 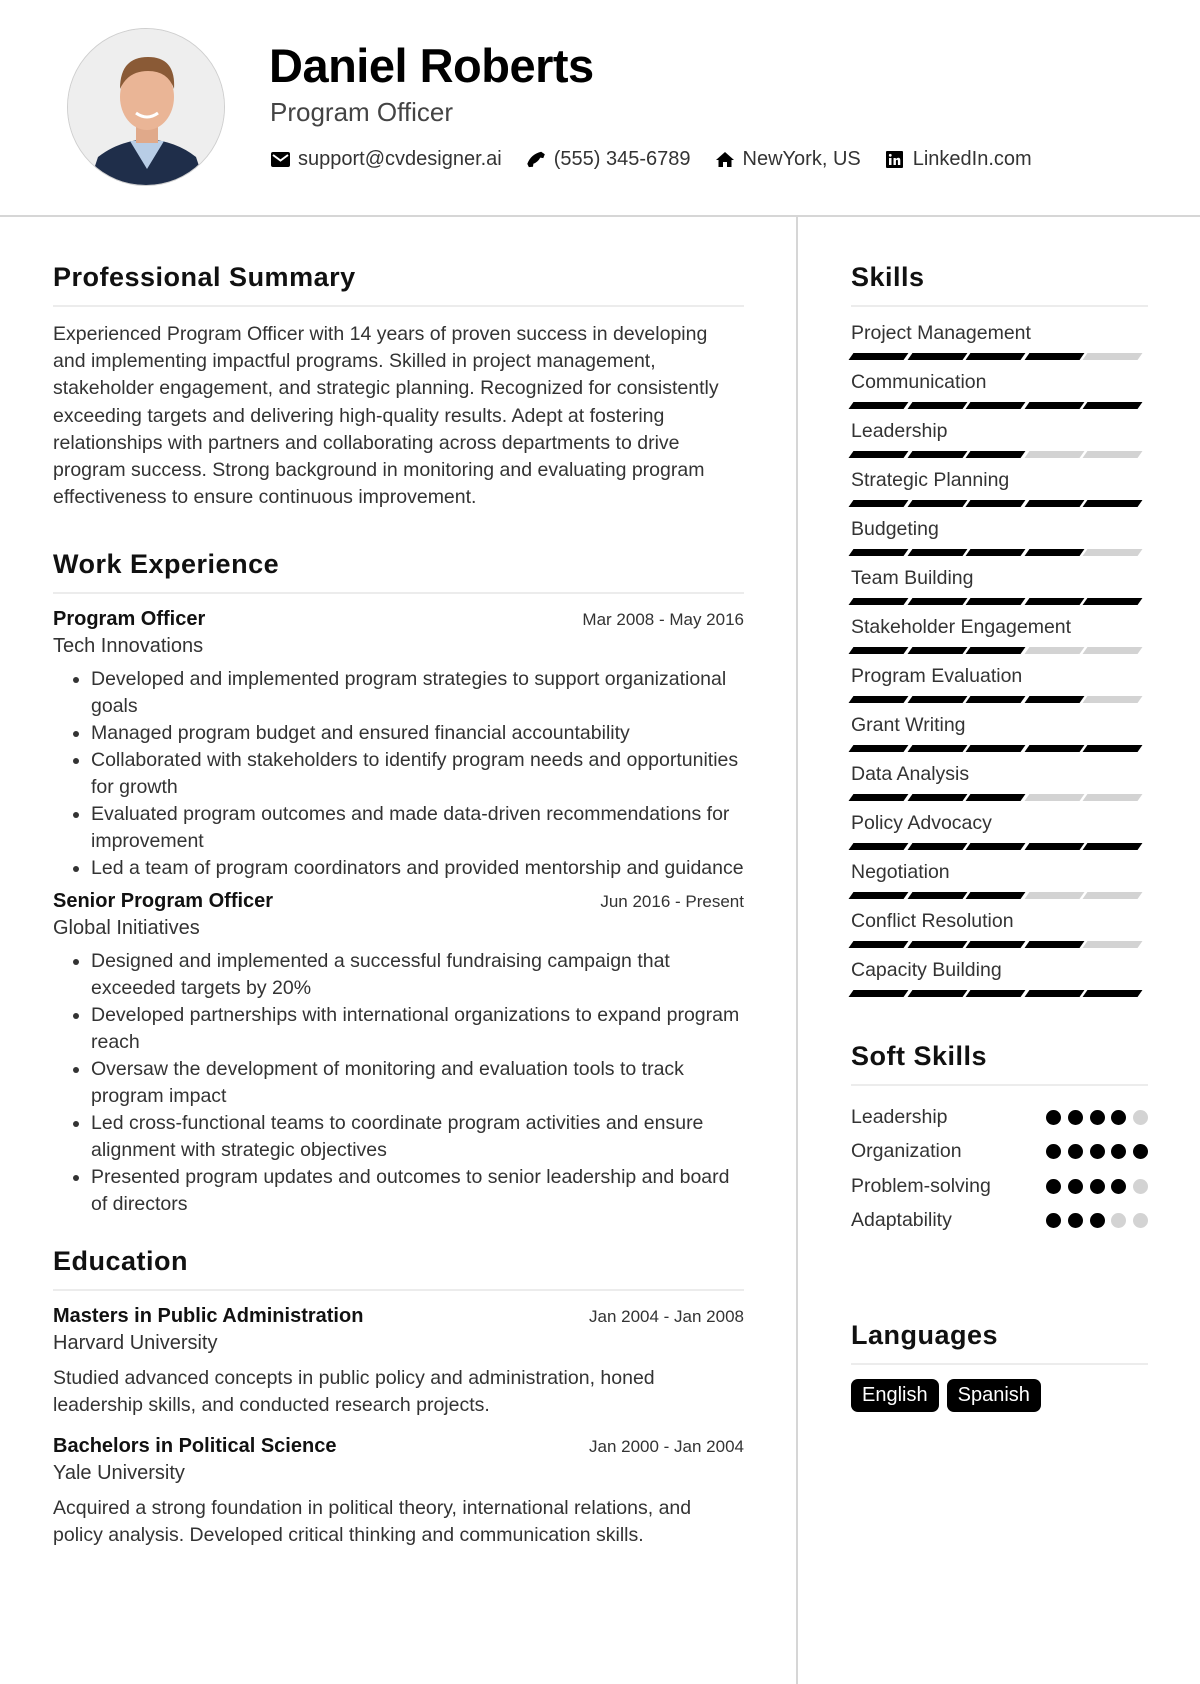 I want to click on contact-email: support@cvdesigner.ai, so click(x=386, y=159).